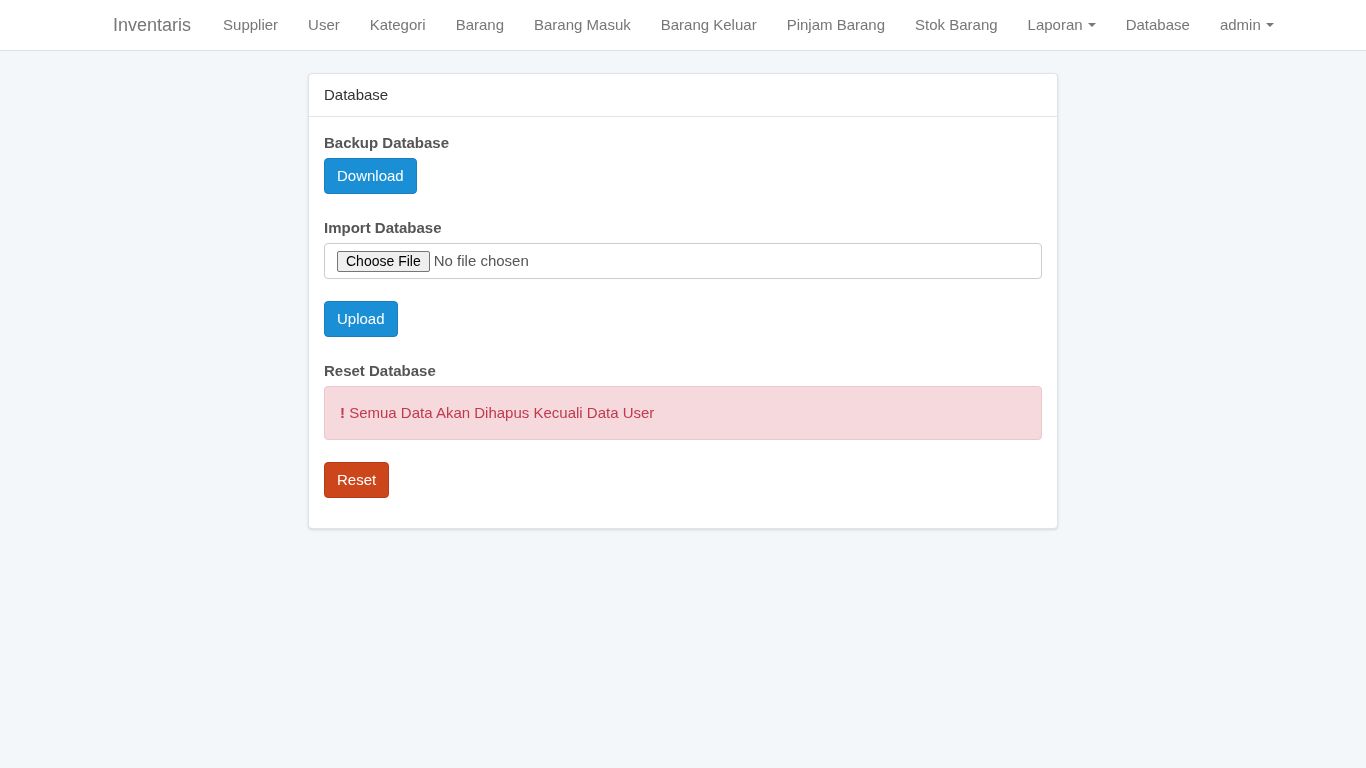 The height and width of the screenshot is (768, 1366). What do you see at coordinates (1246, 25) in the screenshot?
I see `dropdown-menu: admin` at bounding box center [1246, 25].